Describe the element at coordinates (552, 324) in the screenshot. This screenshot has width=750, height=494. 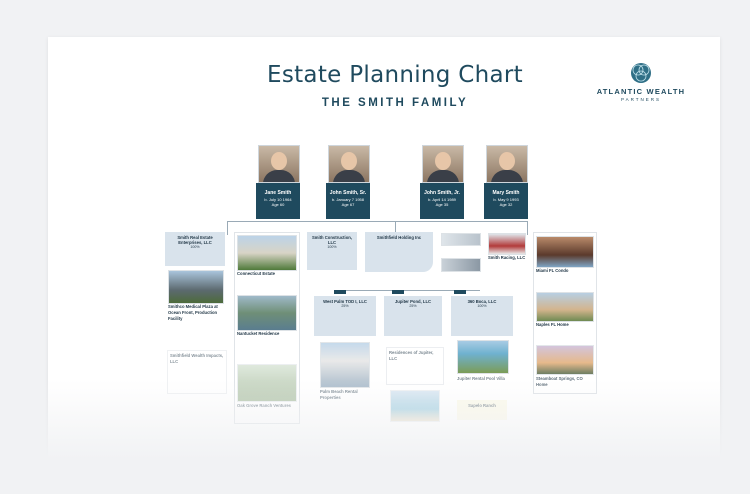
I see `property-label: Naples FL Home` at that location.